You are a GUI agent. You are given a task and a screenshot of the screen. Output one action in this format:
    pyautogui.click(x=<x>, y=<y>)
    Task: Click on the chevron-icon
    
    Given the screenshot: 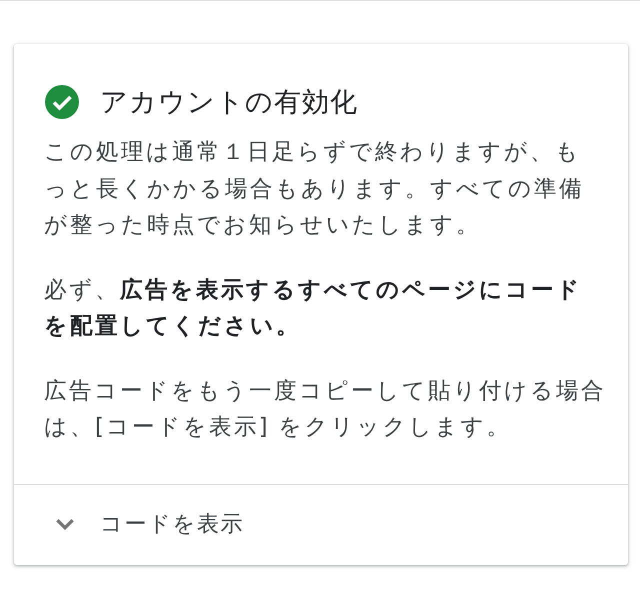 What is the action you would take?
    pyautogui.click(x=65, y=524)
    